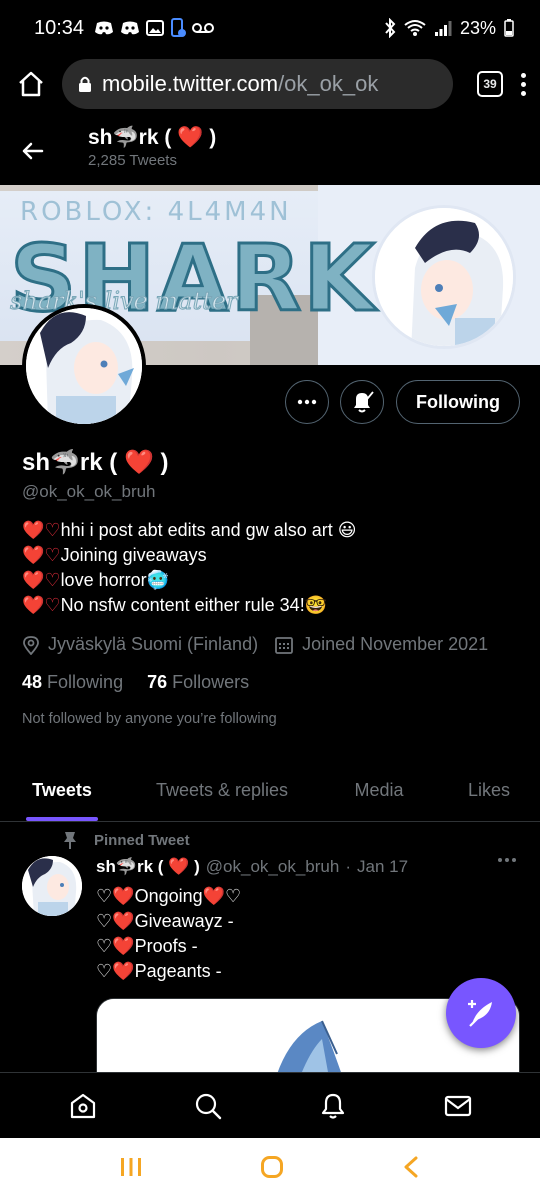 The image size is (540, 1200). I want to click on phone-icon, so click(179, 27).